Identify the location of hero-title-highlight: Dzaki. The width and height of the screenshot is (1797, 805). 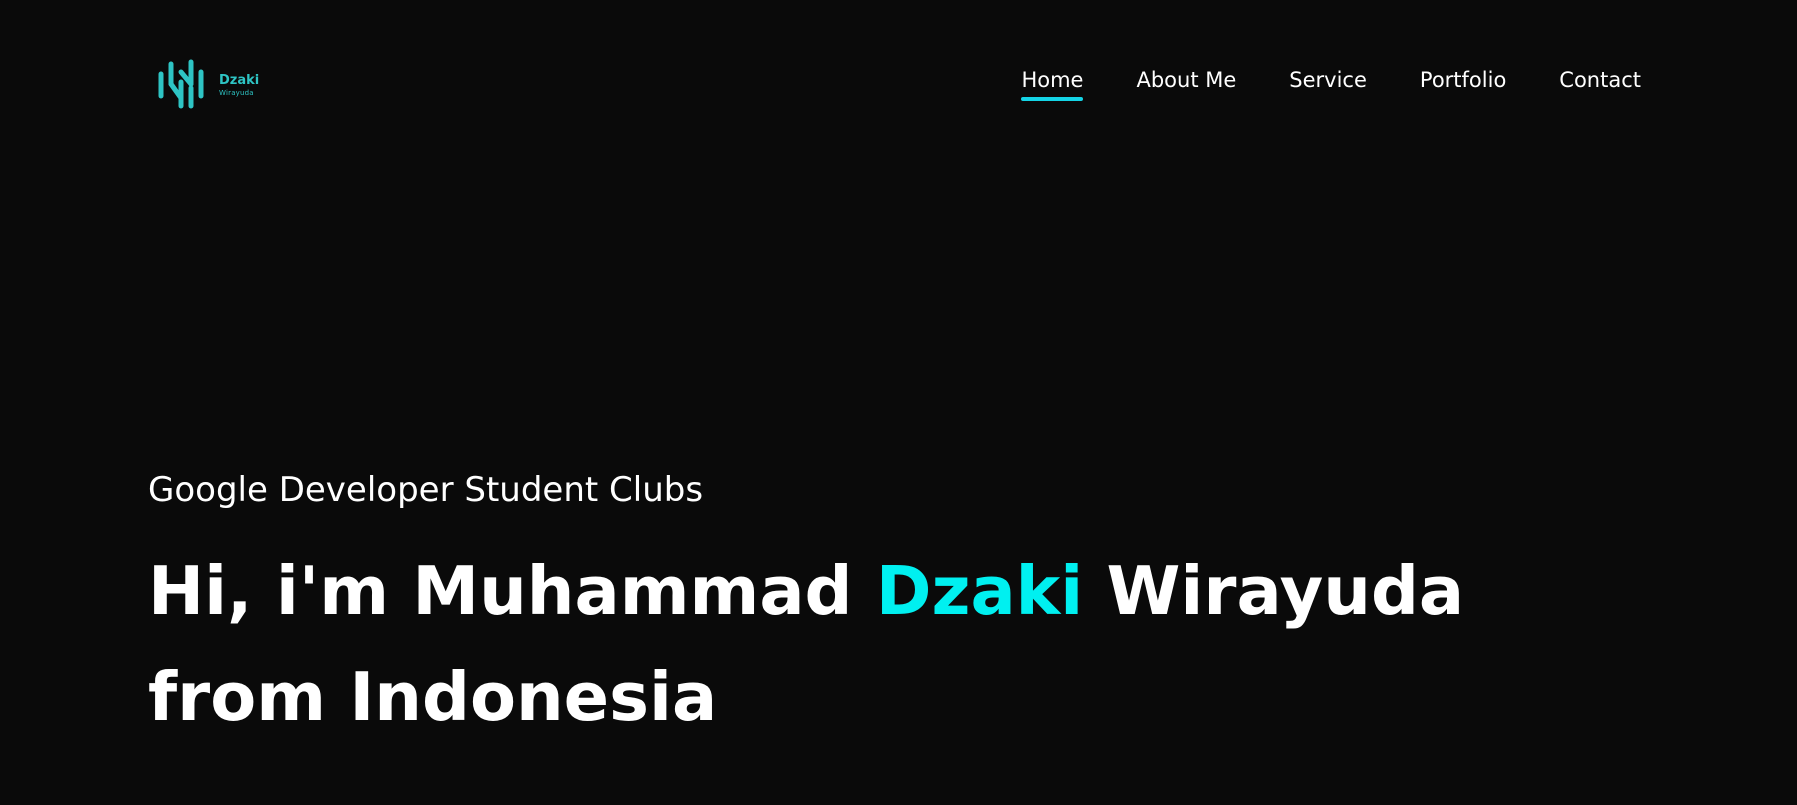
(979, 591).